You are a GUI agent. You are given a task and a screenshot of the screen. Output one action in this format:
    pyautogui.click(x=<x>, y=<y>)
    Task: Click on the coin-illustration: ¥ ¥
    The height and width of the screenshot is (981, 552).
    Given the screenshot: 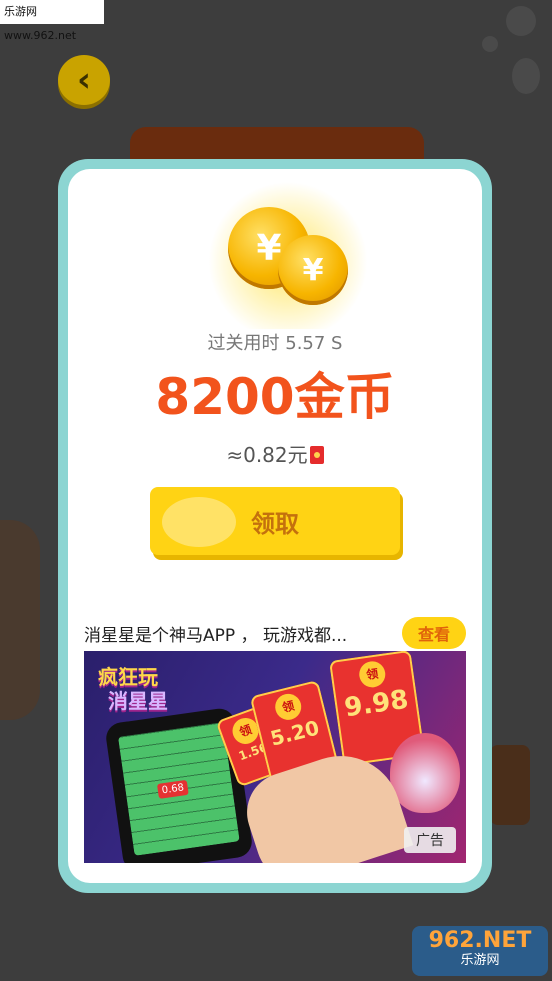 What is the action you would take?
    pyautogui.click(x=288, y=254)
    